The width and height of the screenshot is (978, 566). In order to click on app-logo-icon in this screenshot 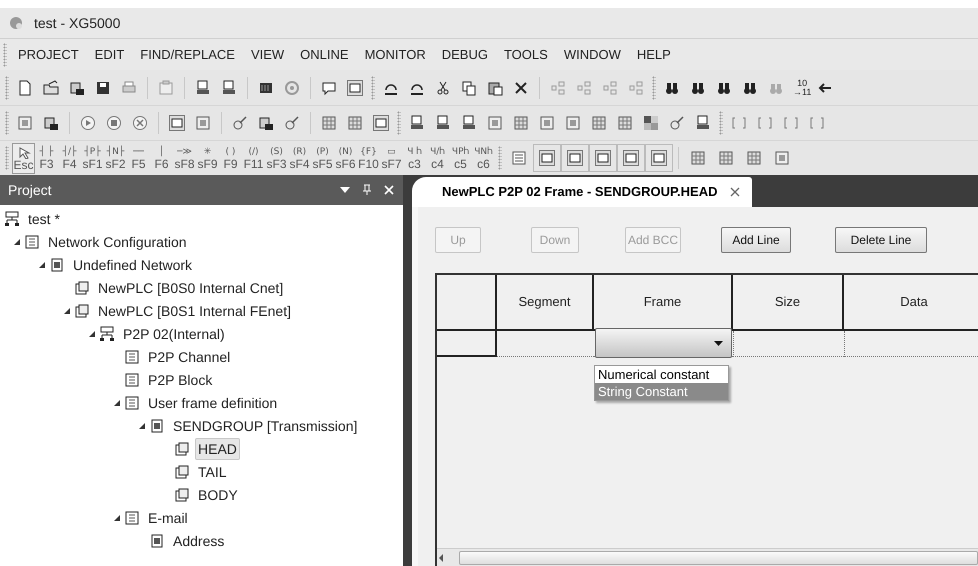, I will do `click(16, 23)`.